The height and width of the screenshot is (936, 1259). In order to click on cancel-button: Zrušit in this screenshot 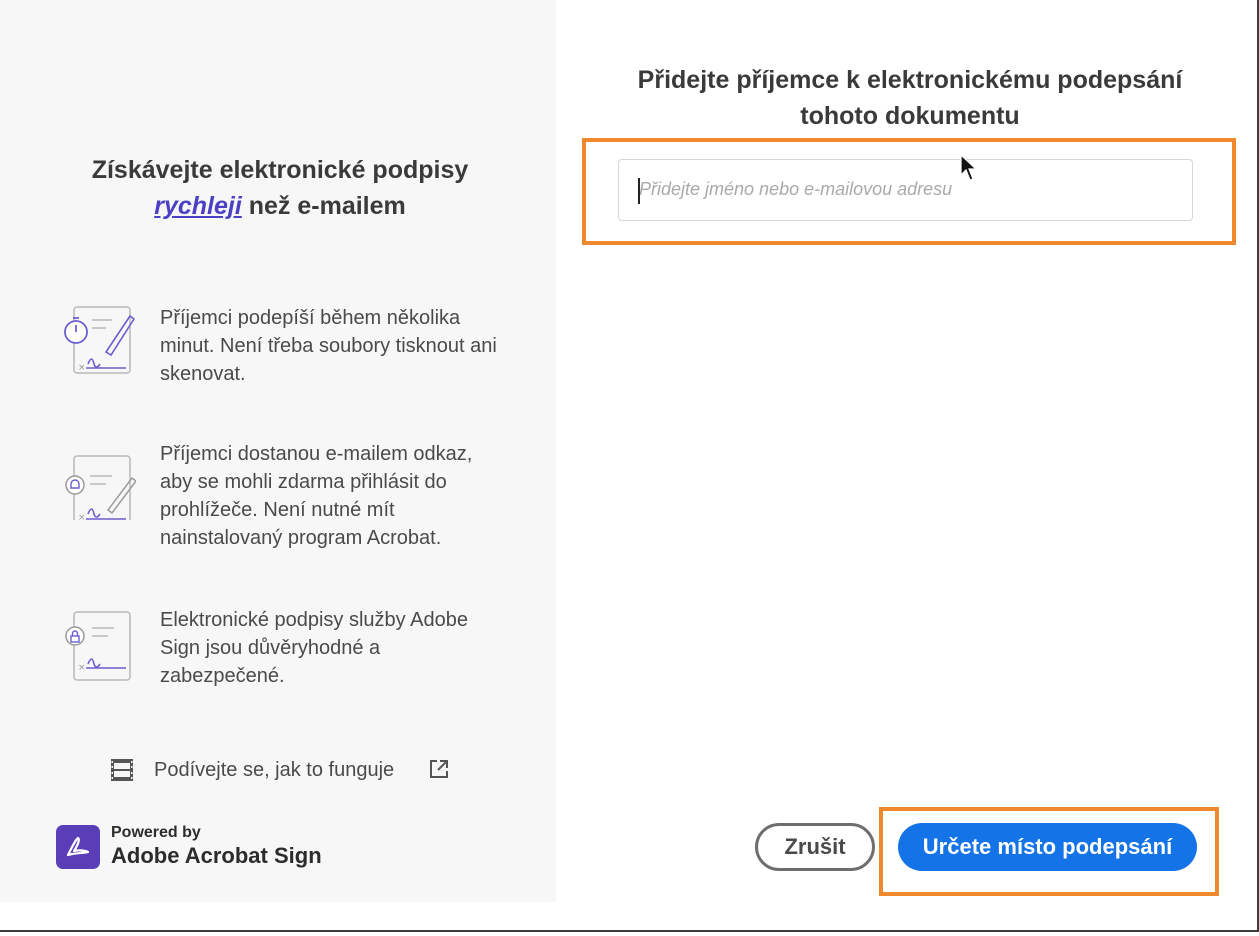, I will do `click(815, 847)`.